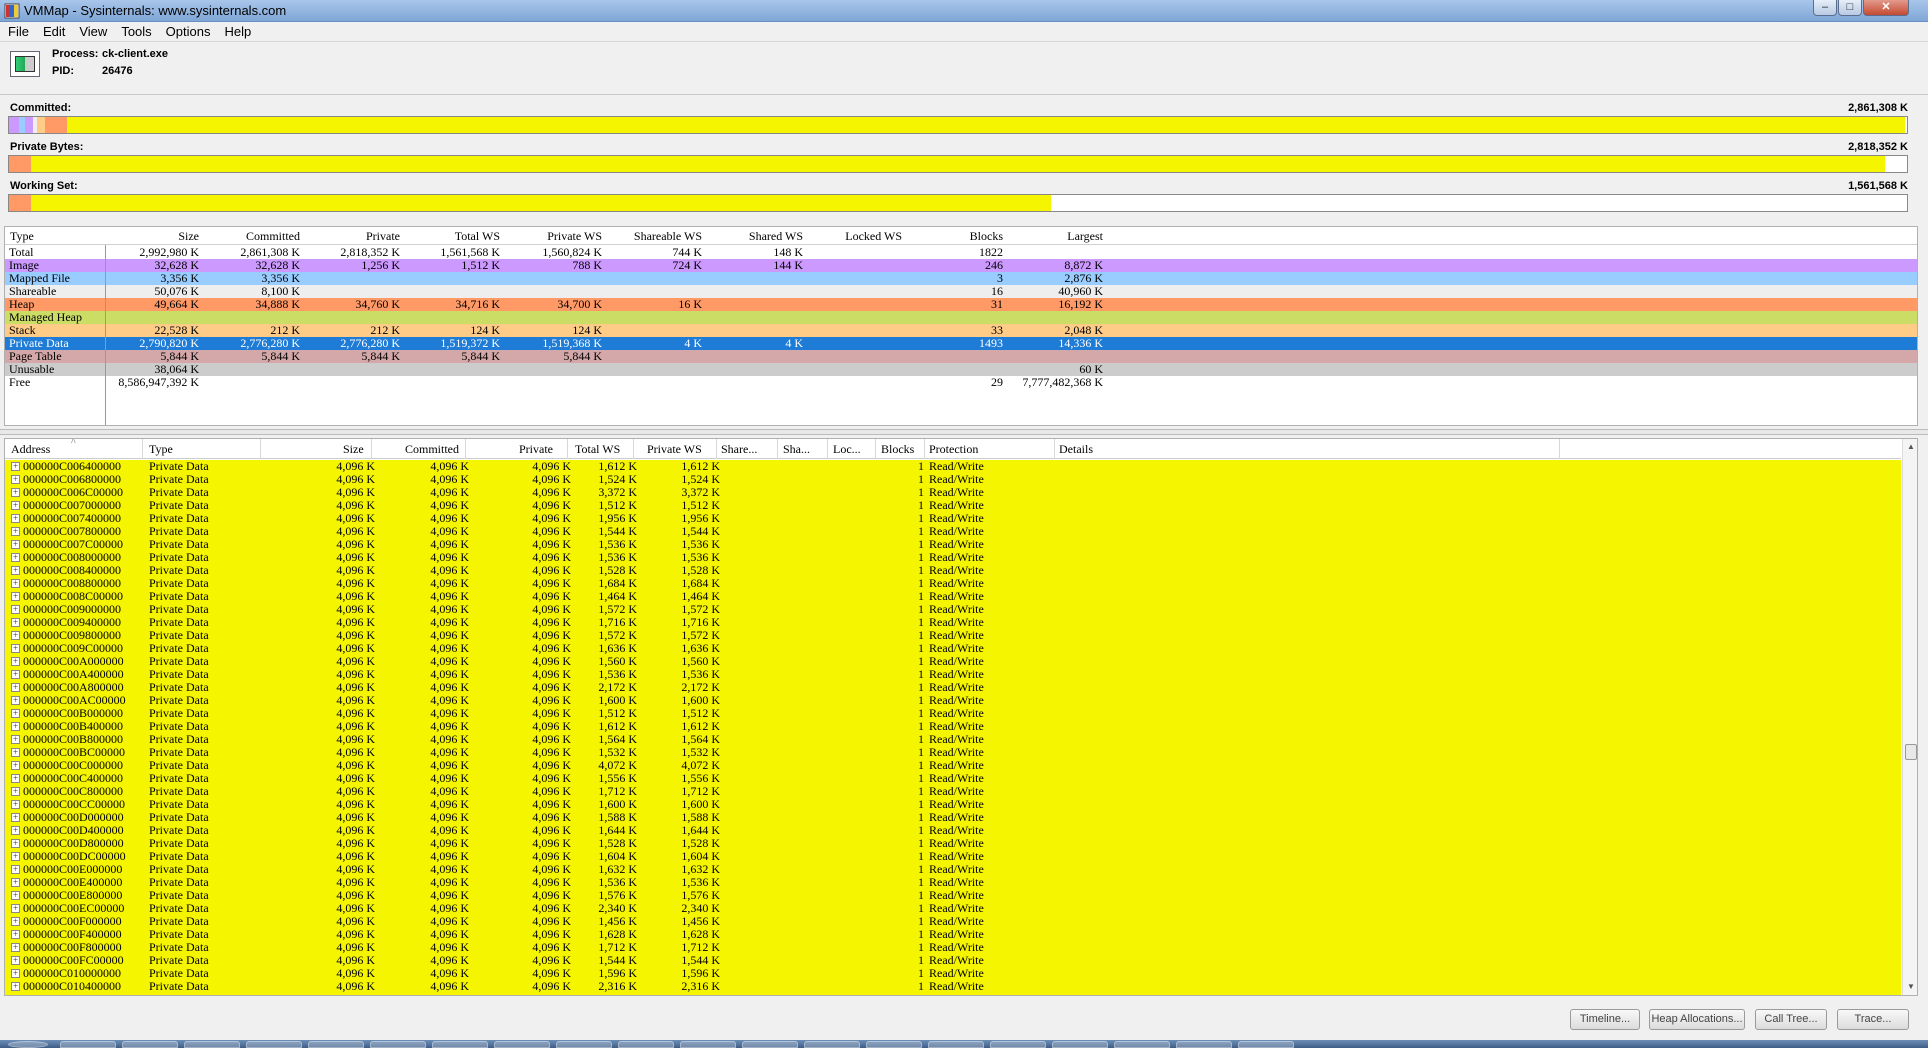 The width and height of the screenshot is (1928, 1048). What do you see at coordinates (432, 449) in the screenshot?
I see `detail-col-committed: Committed` at bounding box center [432, 449].